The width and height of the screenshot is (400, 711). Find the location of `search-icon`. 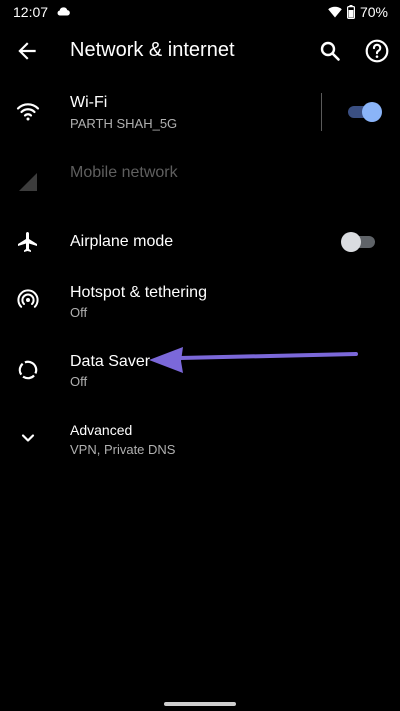

search-icon is located at coordinates (330, 51).